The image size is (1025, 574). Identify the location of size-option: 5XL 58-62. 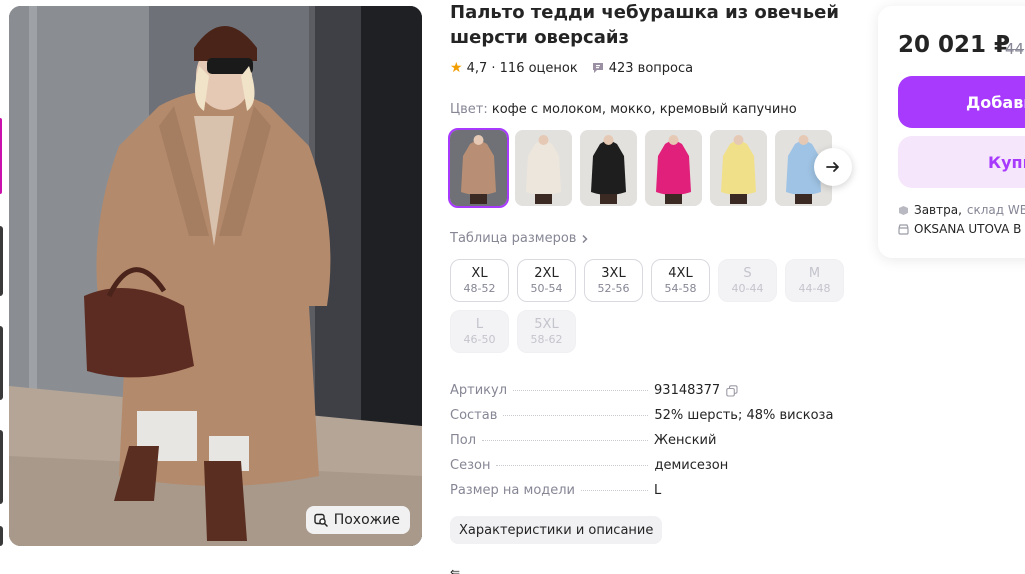
(546, 331).